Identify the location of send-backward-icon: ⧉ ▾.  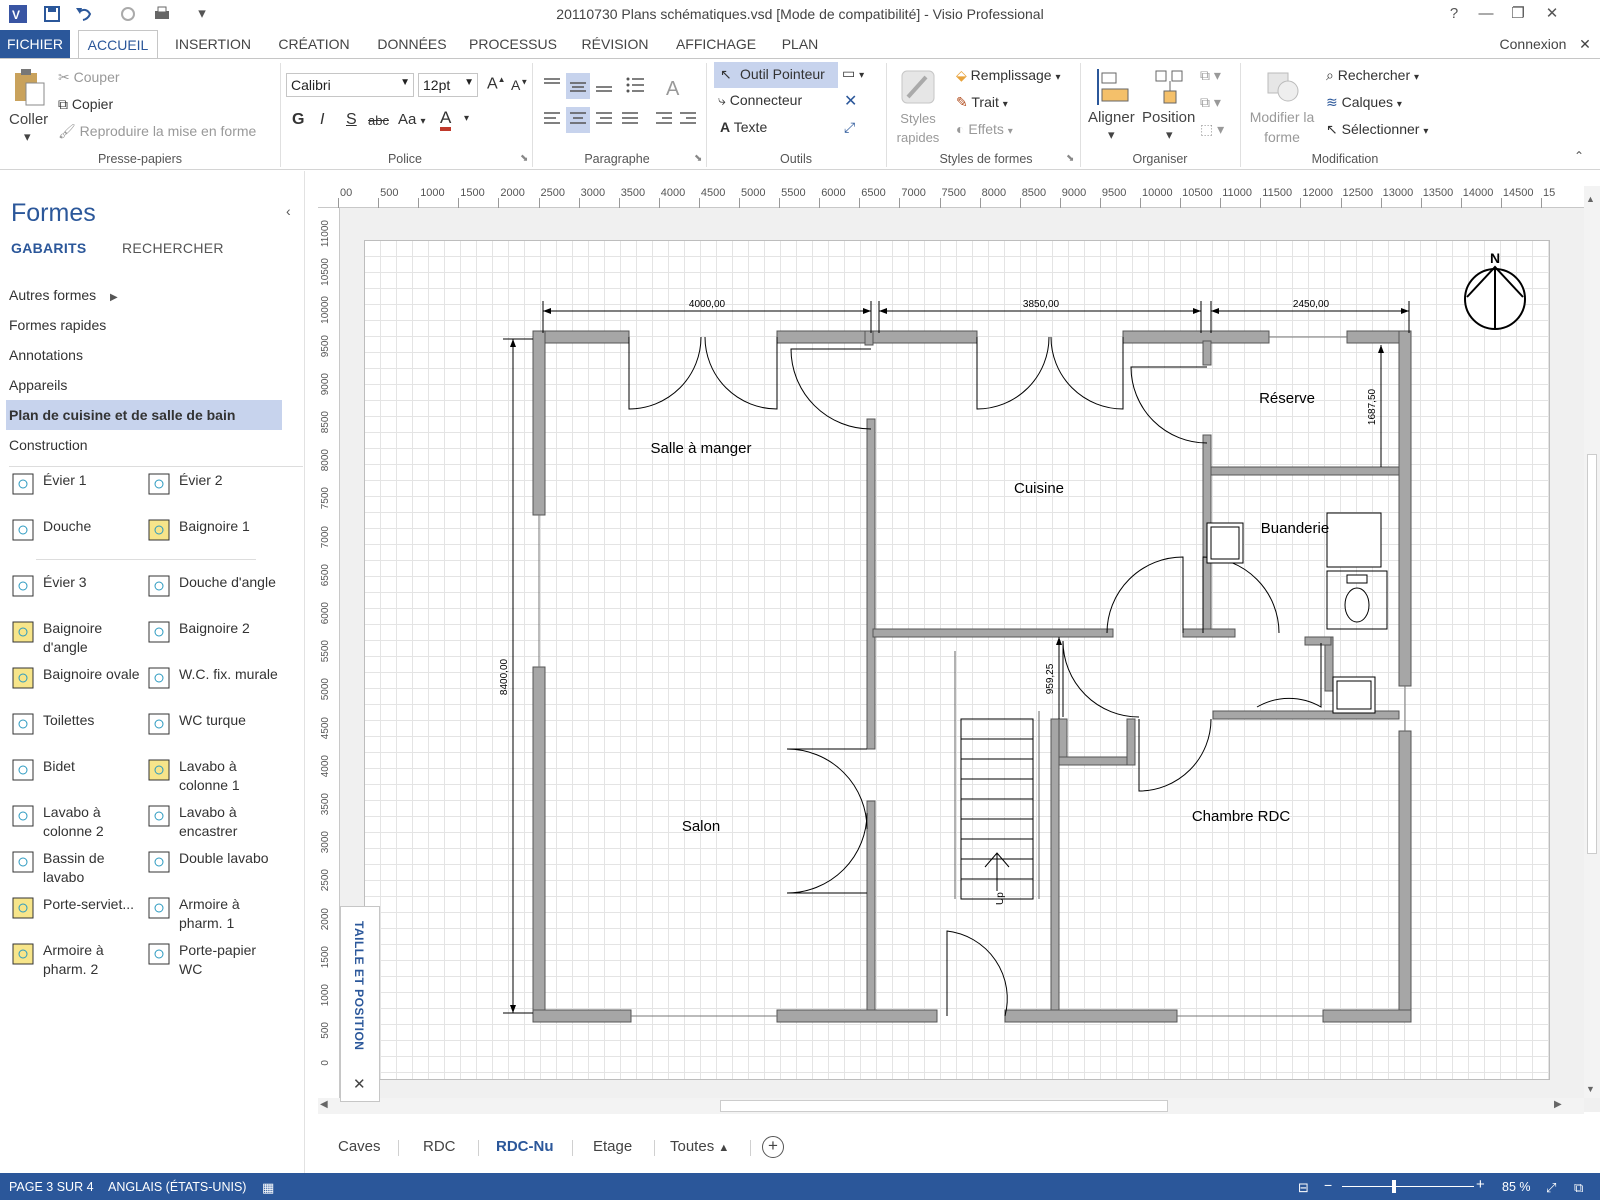
(1210, 102).